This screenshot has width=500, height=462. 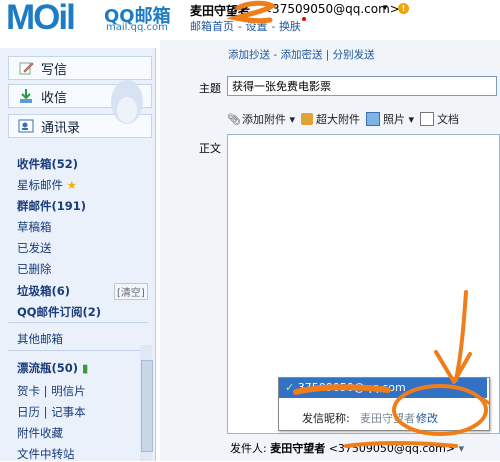 I want to click on arrow-annotation, so click(x=453, y=337).